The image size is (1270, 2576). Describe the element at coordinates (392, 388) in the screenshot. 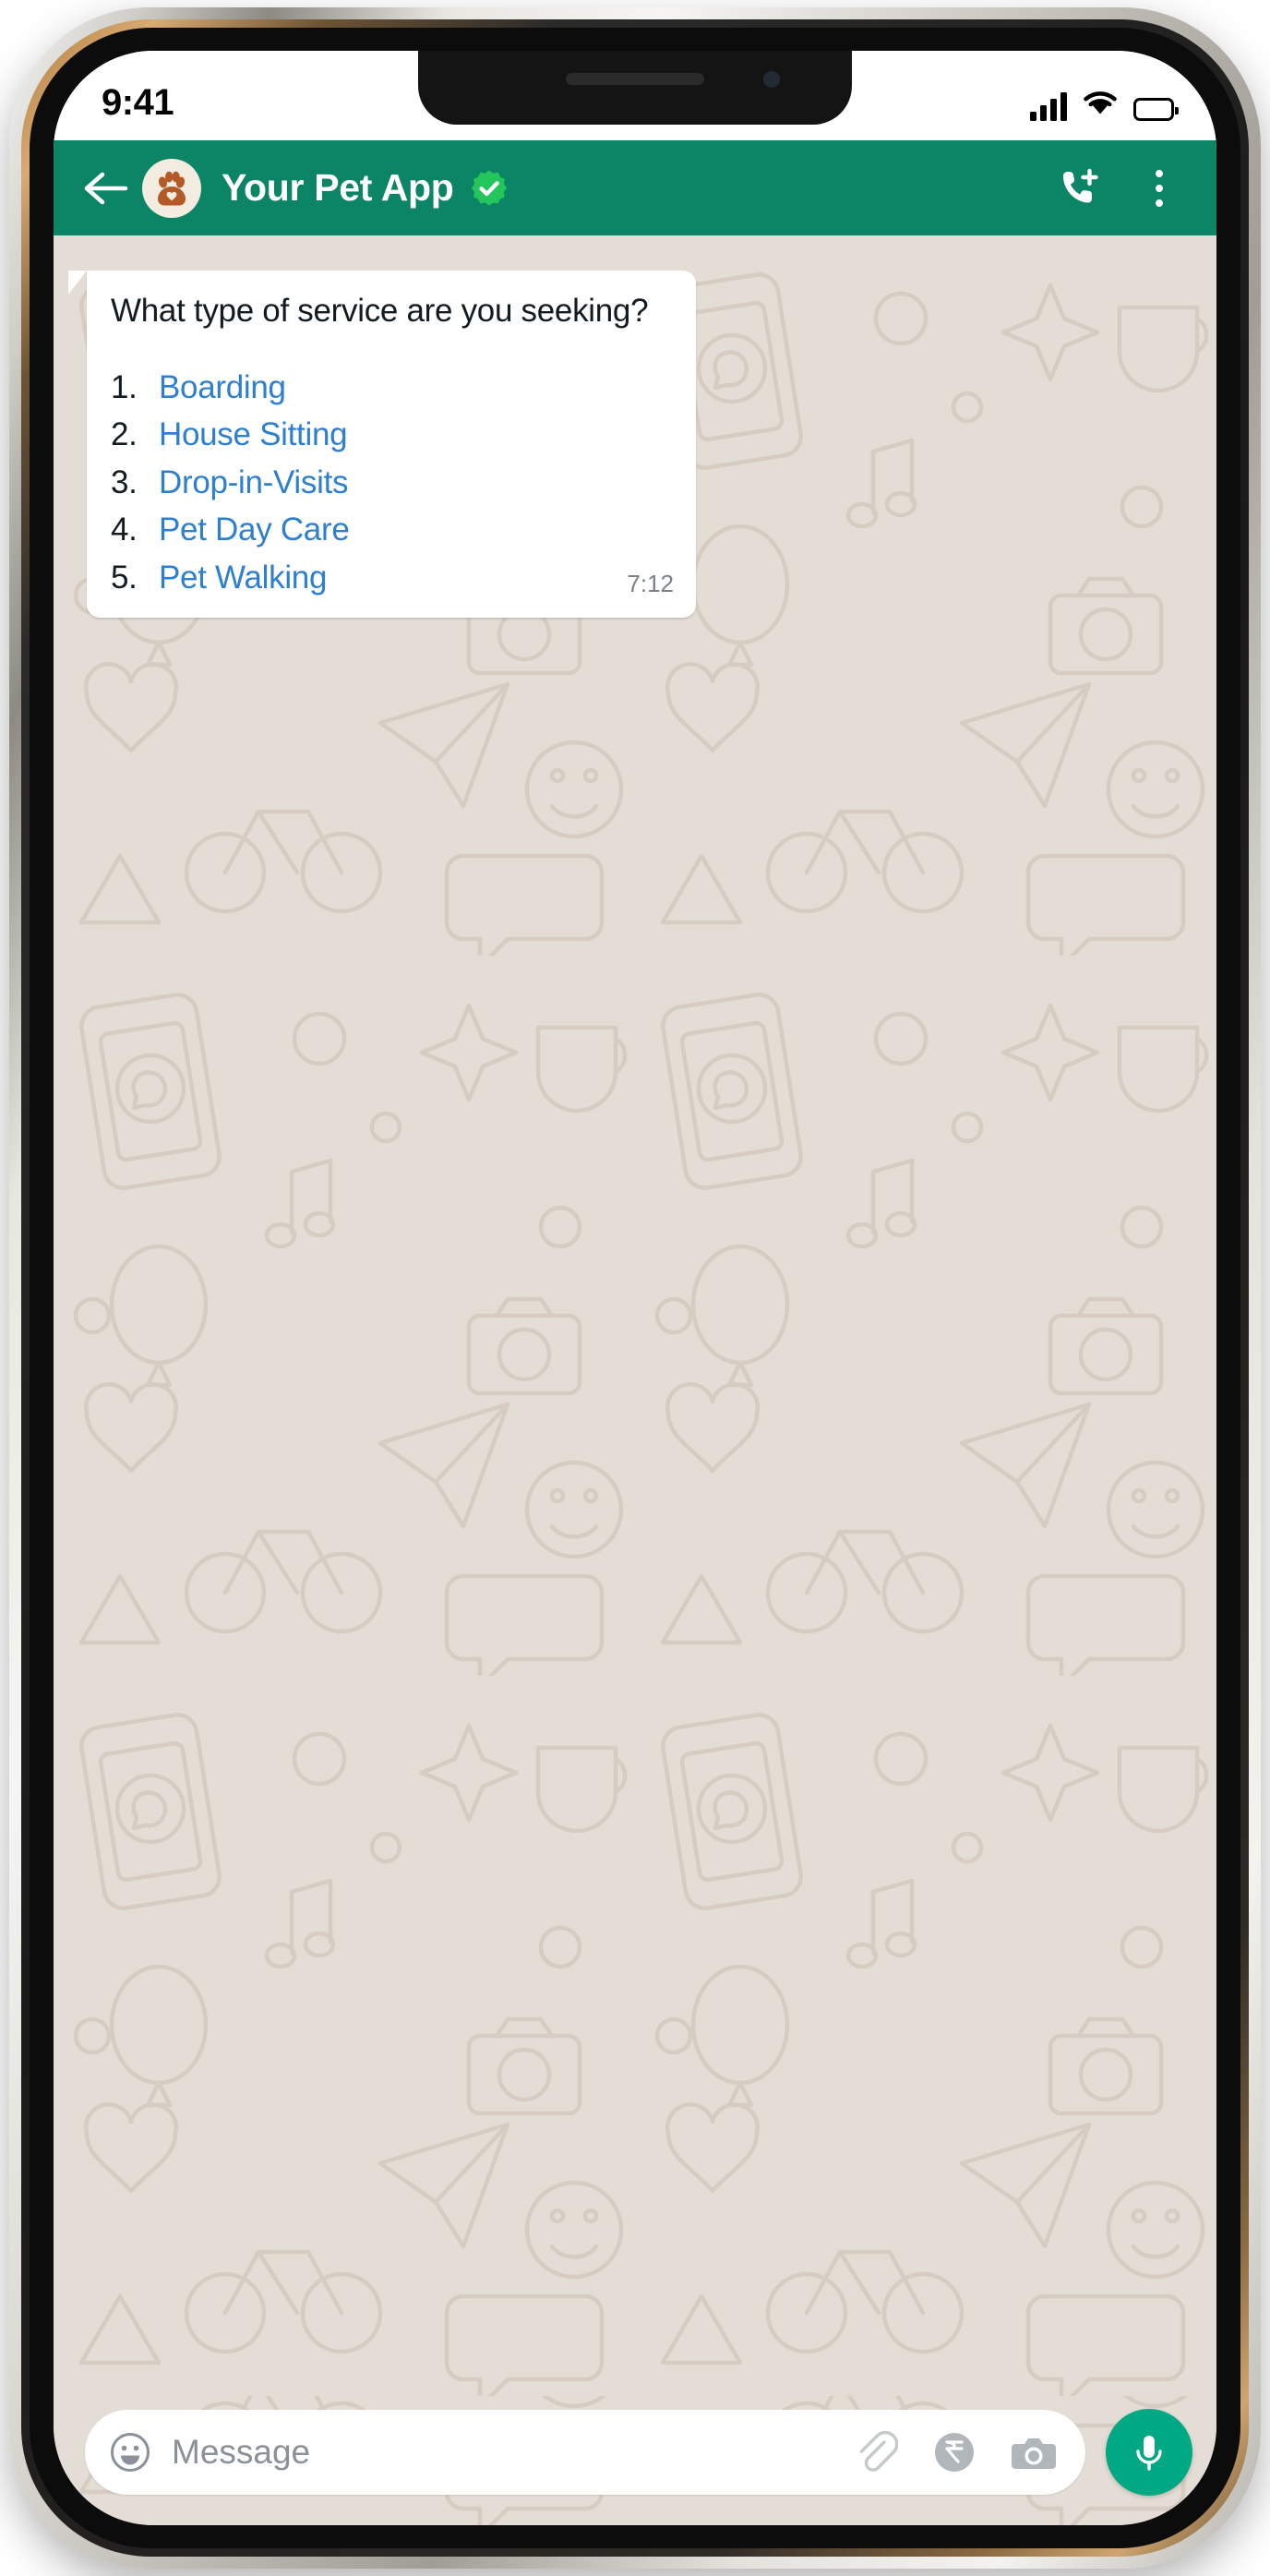

I see `list-item: 1. Boarding` at that location.